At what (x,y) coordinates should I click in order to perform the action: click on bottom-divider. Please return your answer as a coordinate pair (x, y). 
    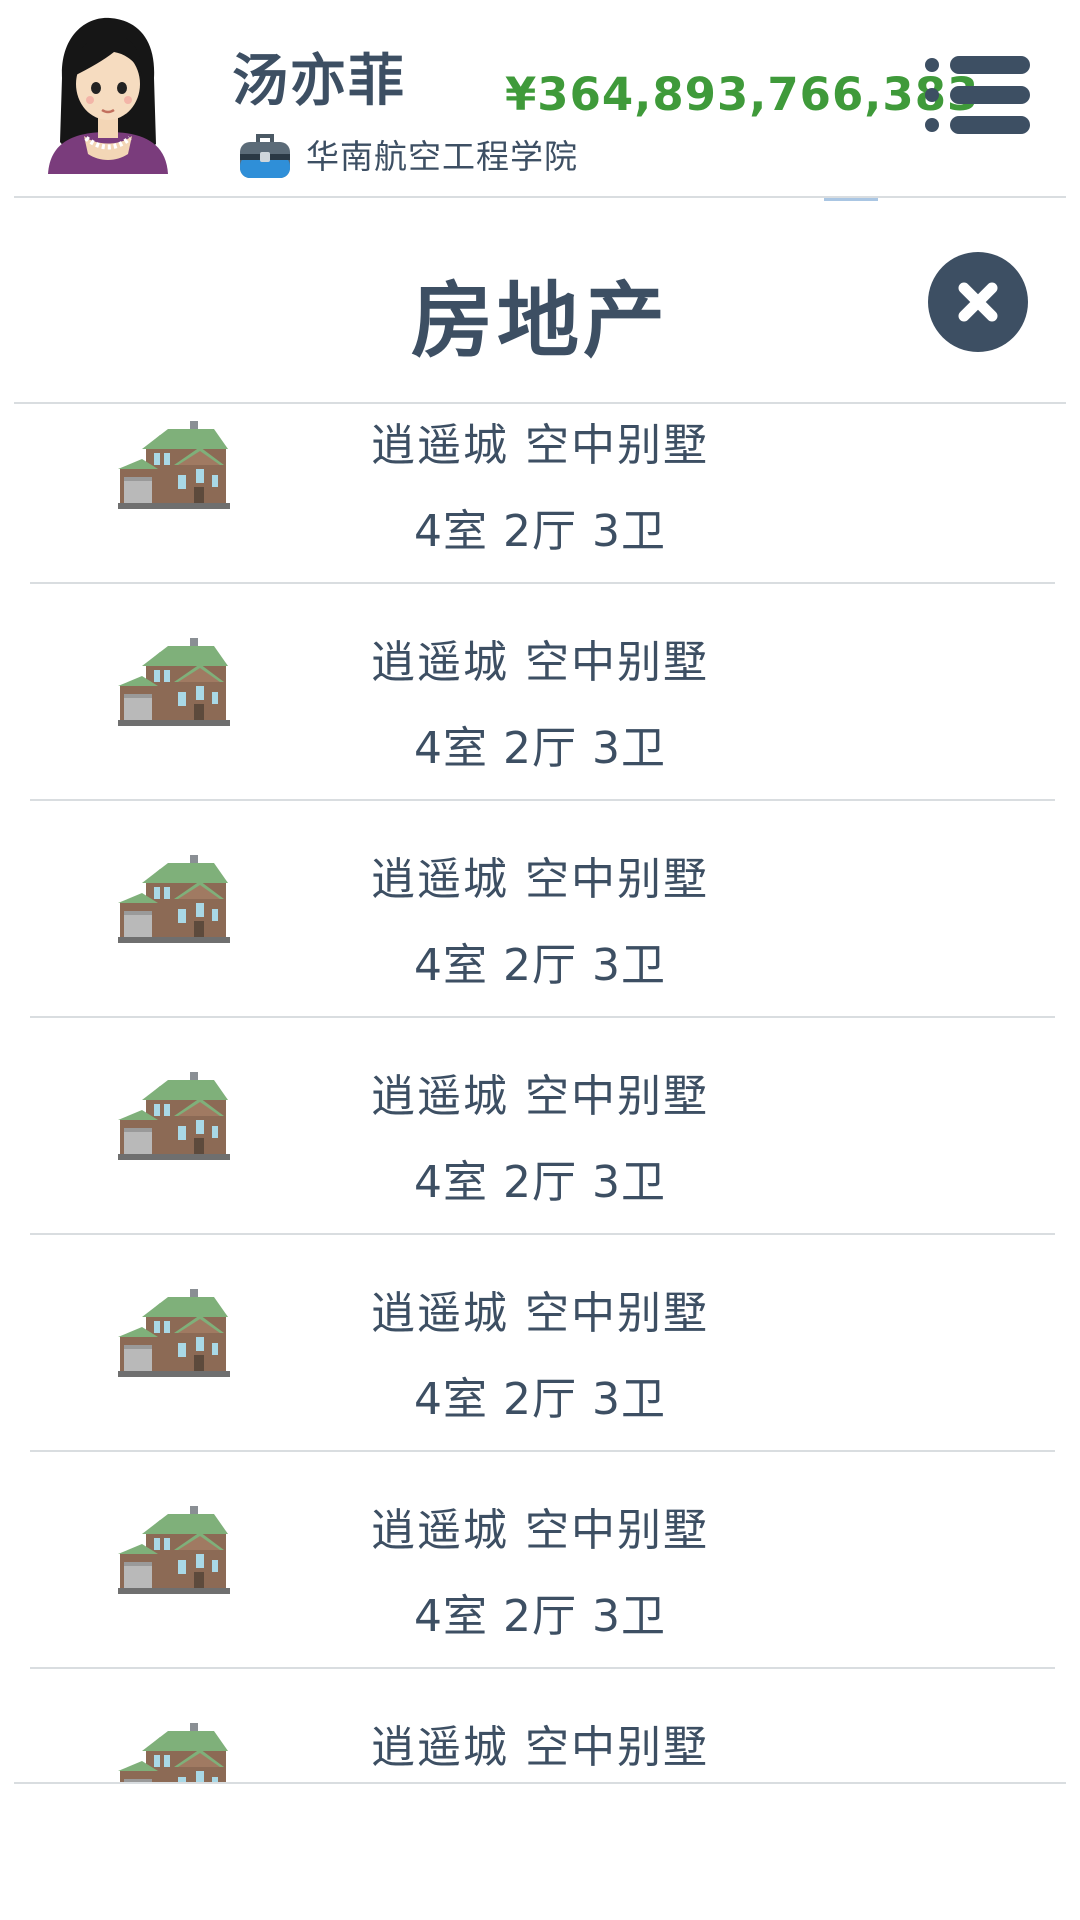
    Looking at the image, I should click on (540, 1783).